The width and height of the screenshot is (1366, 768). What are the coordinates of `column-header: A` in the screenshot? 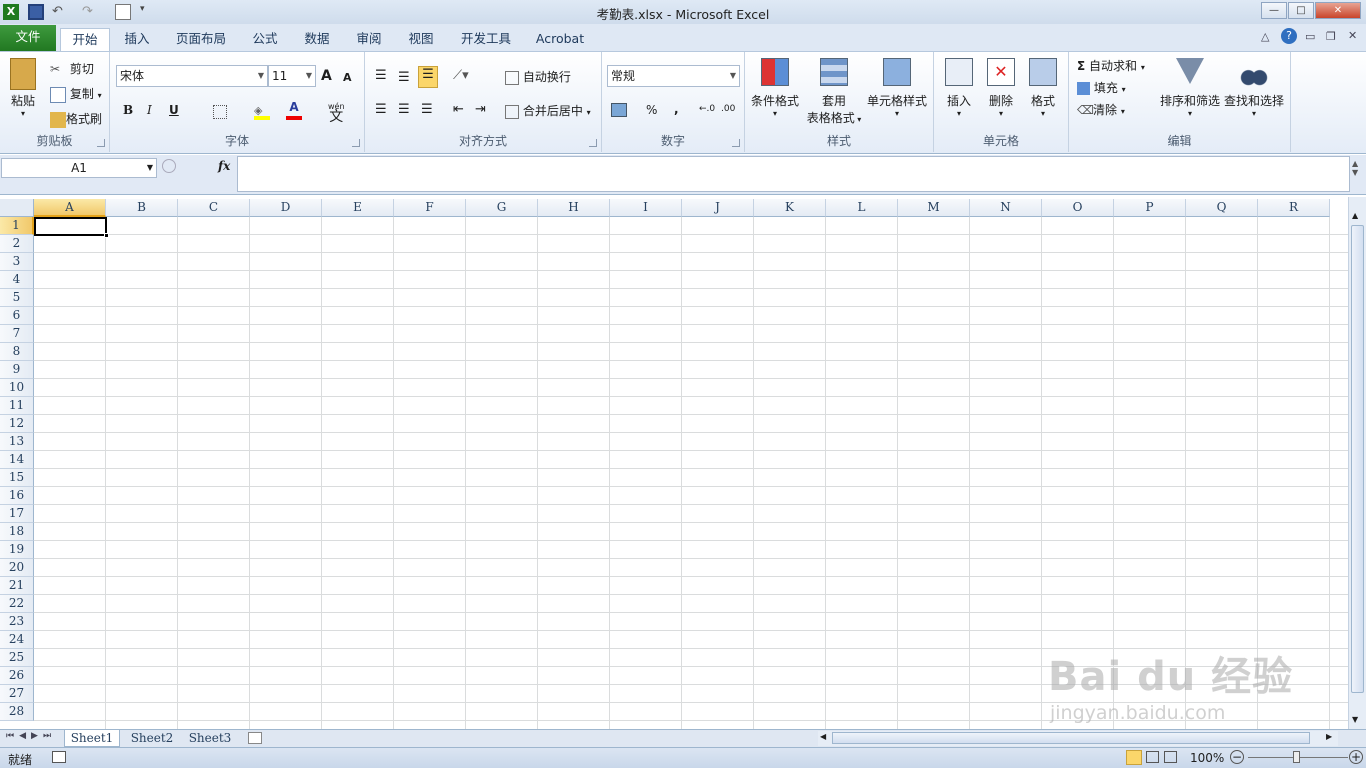 It's located at (70, 208).